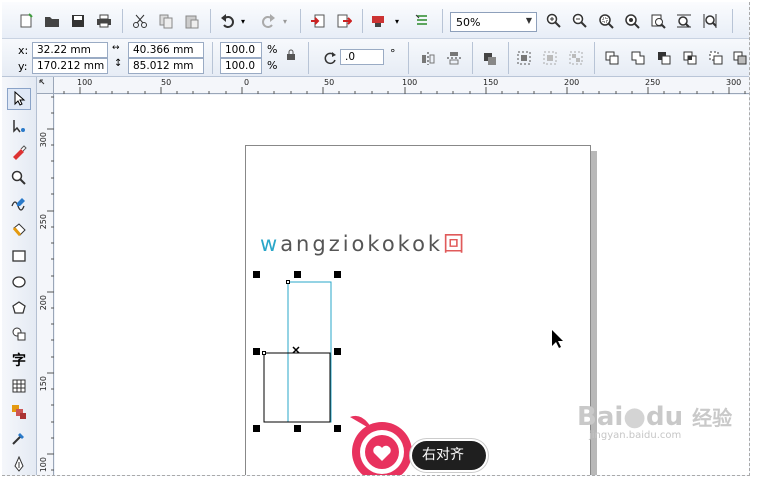 This screenshot has width=758, height=484. Describe the element at coordinates (43, 222) in the screenshot. I see `ruler-label: 250` at that location.